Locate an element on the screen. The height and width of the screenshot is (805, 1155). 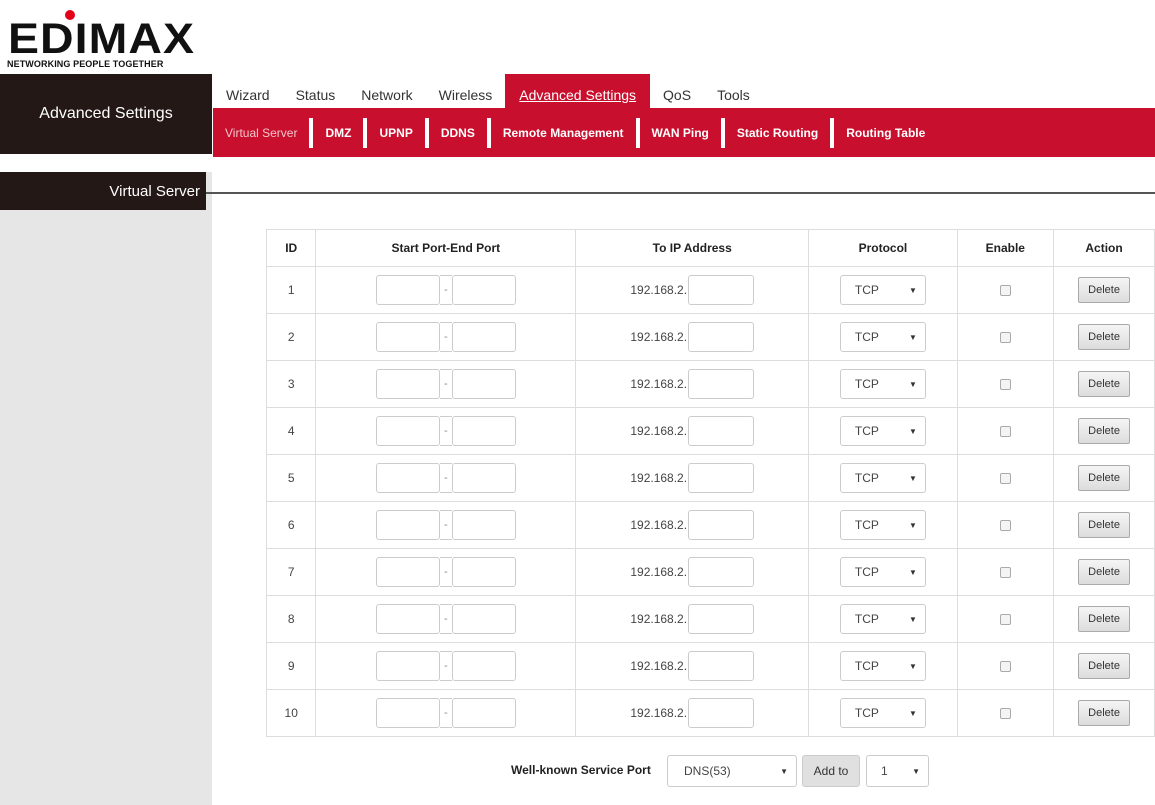
target-row-select: 1 ▼ is located at coordinates (897, 771).